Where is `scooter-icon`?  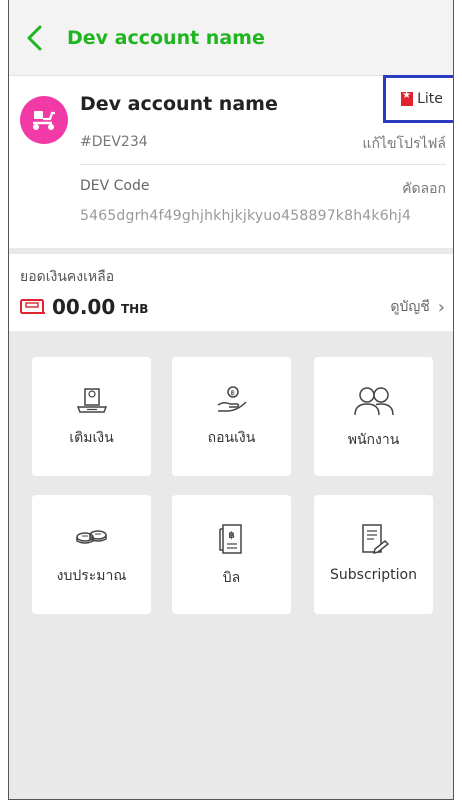 scooter-icon is located at coordinates (44, 120).